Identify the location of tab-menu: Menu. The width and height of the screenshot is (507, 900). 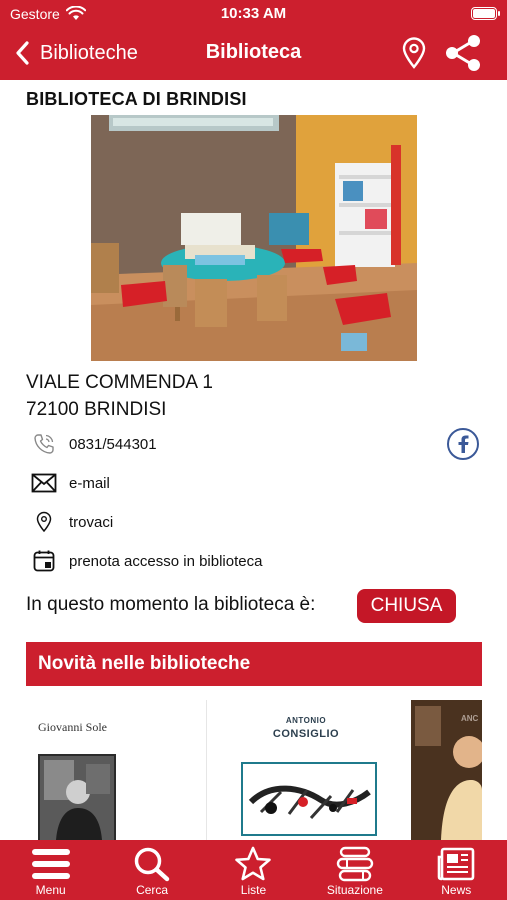
(50, 870).